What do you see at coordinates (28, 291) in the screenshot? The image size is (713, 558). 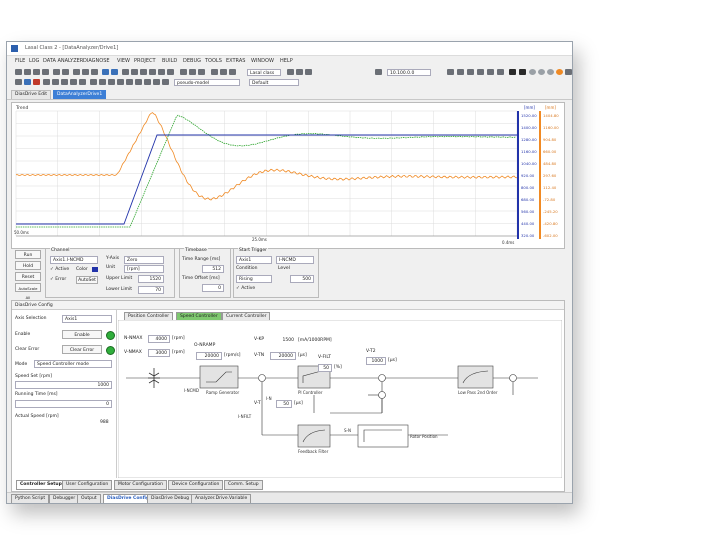 I see `autoscale-all-button: AutoScale All` at bounding box center [28, 291].